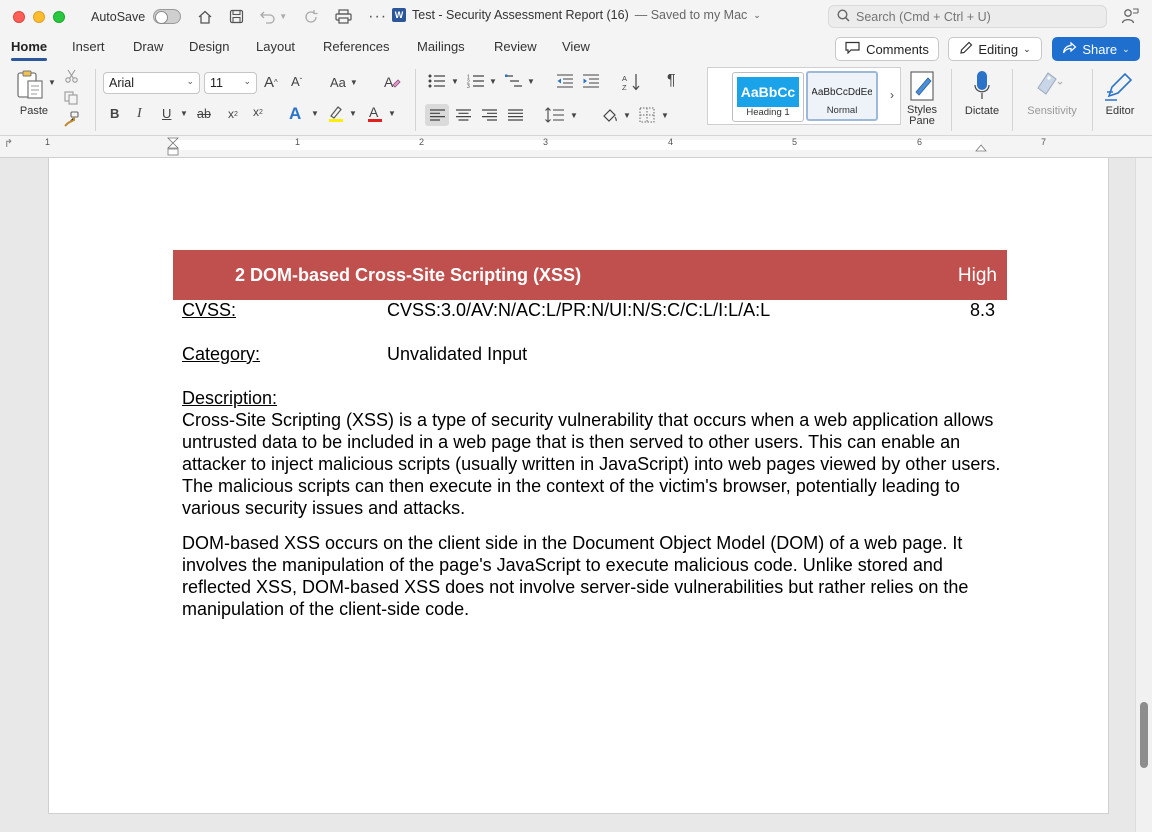 The height and width of the screenshot is (832, 1152). What do you see at coordinates (476, 81) in the screenshot?
I see `numbering-icon: 123` at bounding box center [476, 81].